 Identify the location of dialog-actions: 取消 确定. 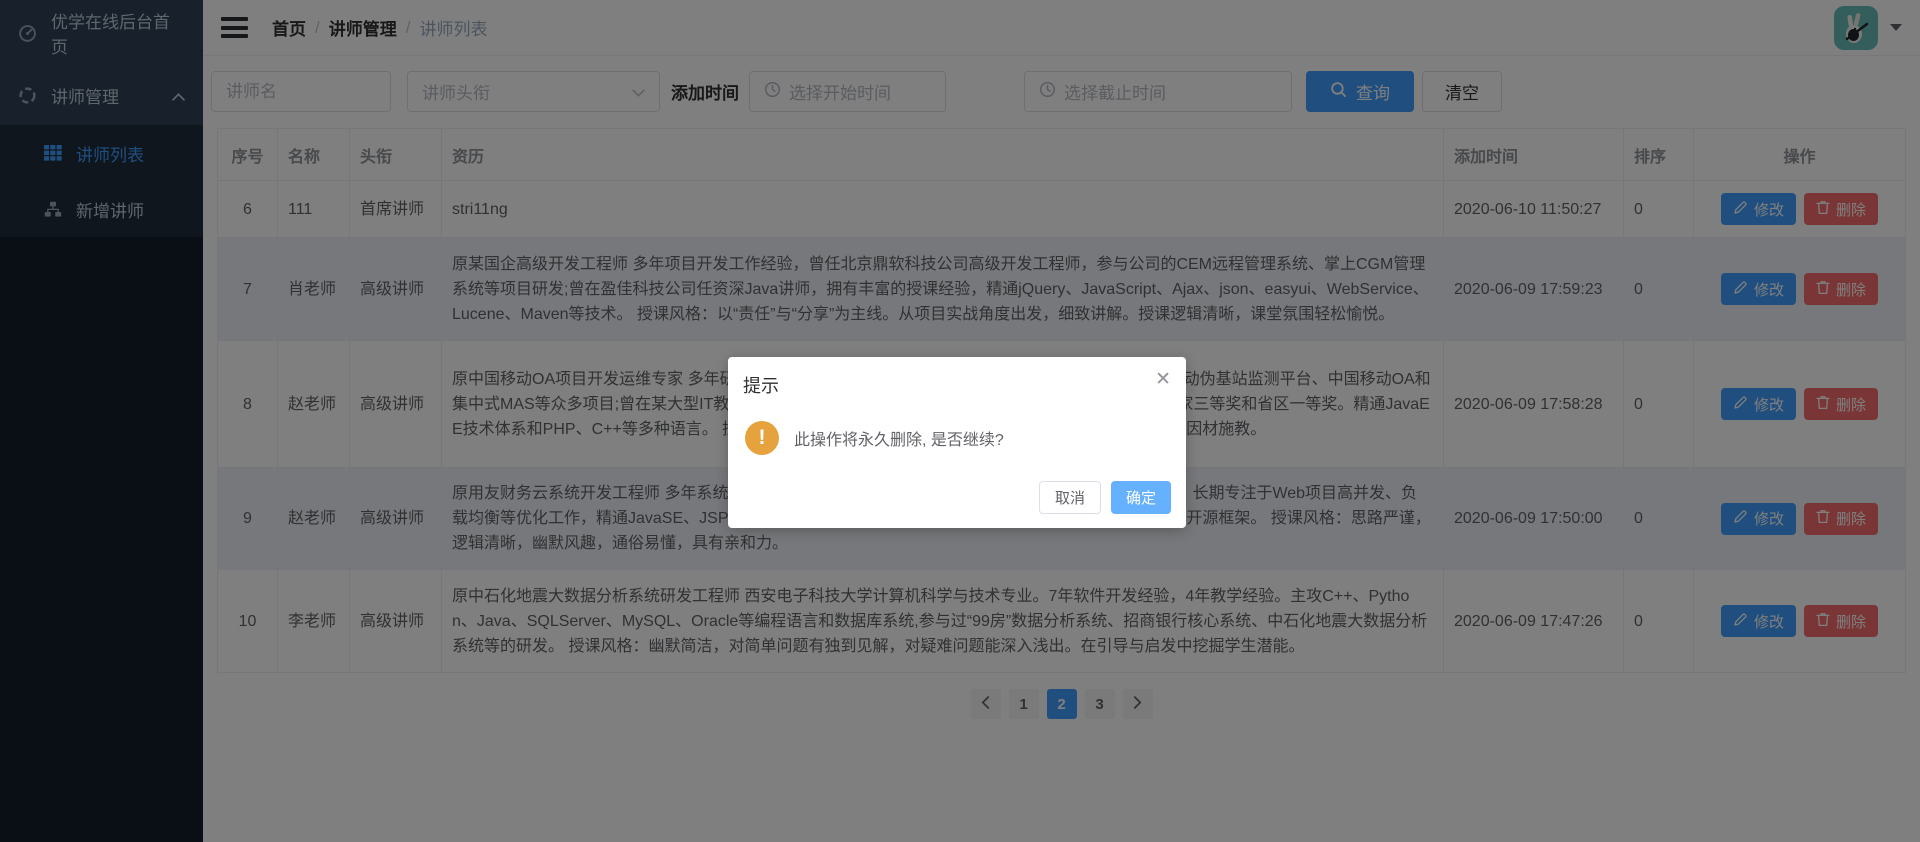
(957, 497).